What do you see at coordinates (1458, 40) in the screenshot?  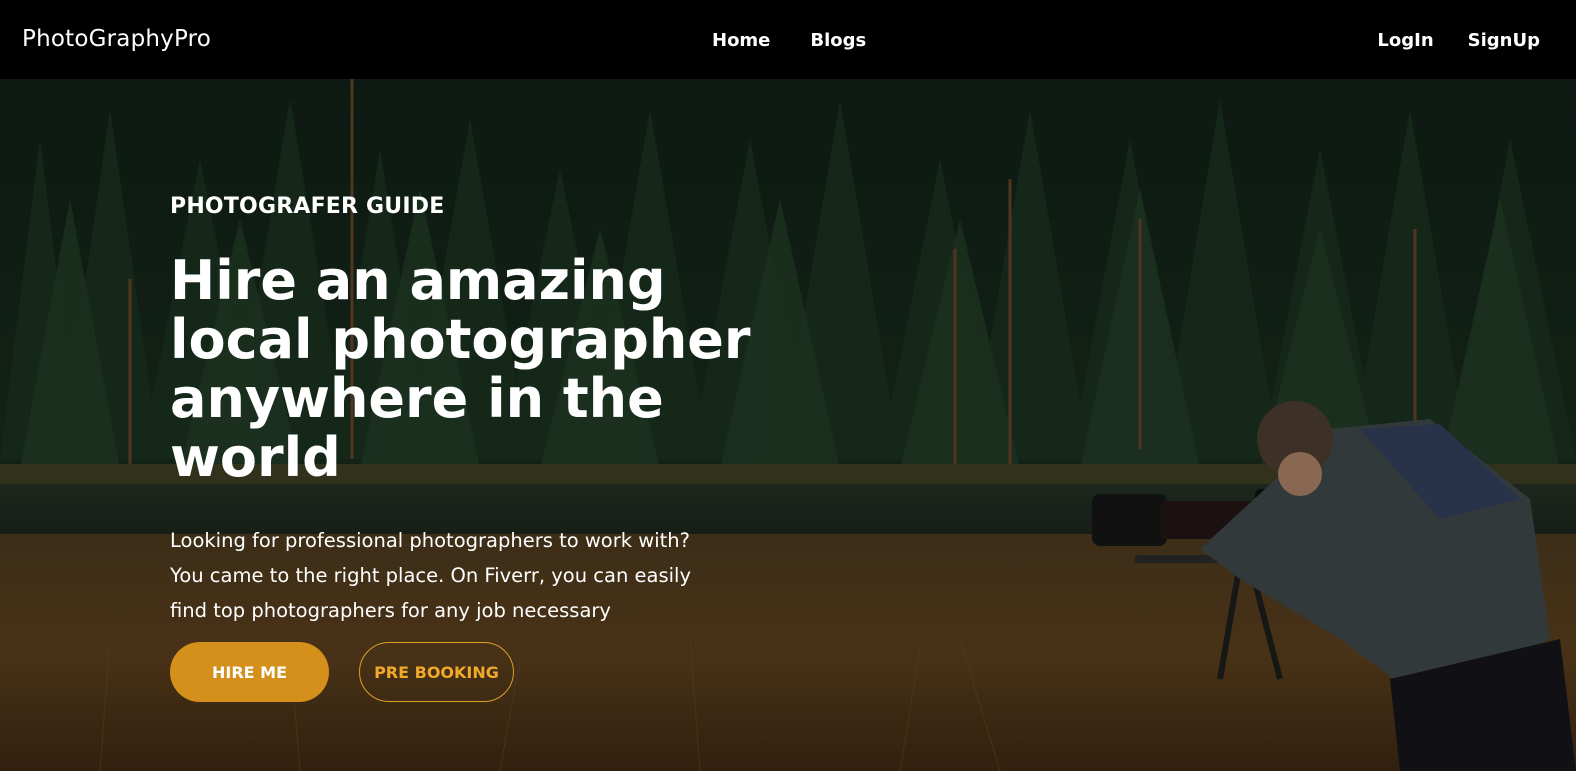 I see `auth-nav: LogIn SignUp` at bounding box center [1458, 40].